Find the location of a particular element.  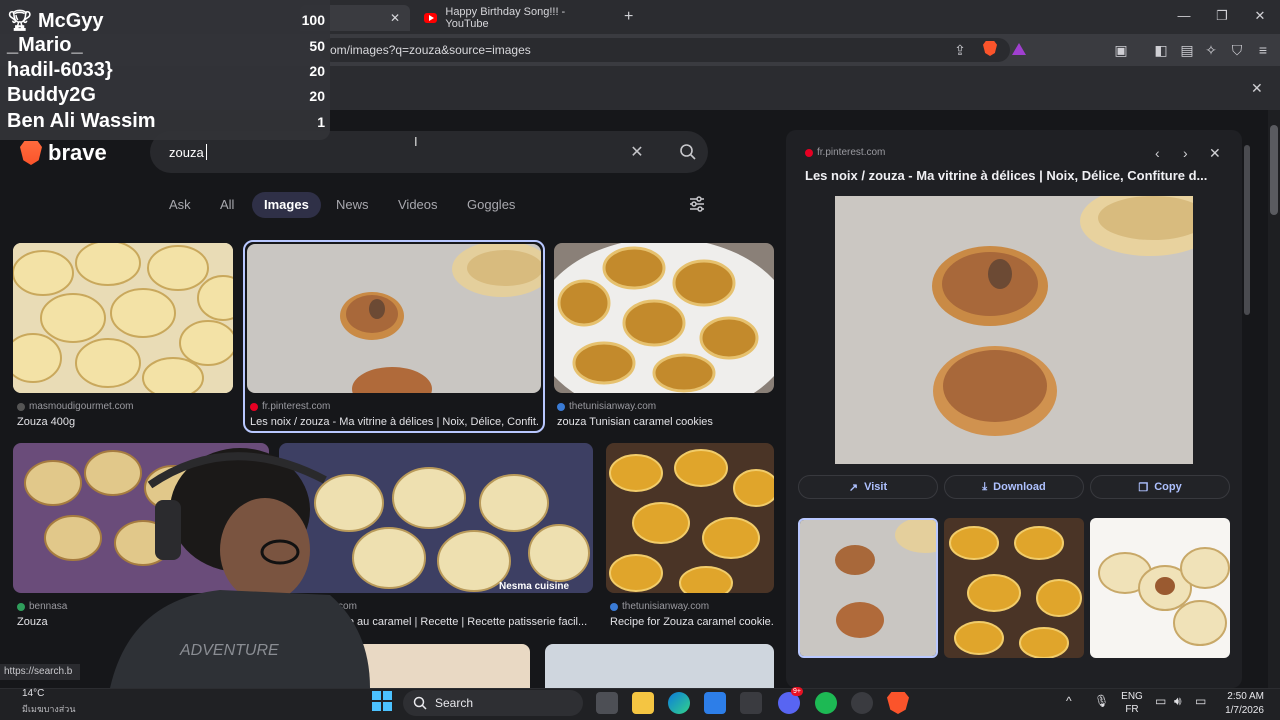

leaderboard-row: Ben Ali Wassim 1 is located at coordinates (166, 121).